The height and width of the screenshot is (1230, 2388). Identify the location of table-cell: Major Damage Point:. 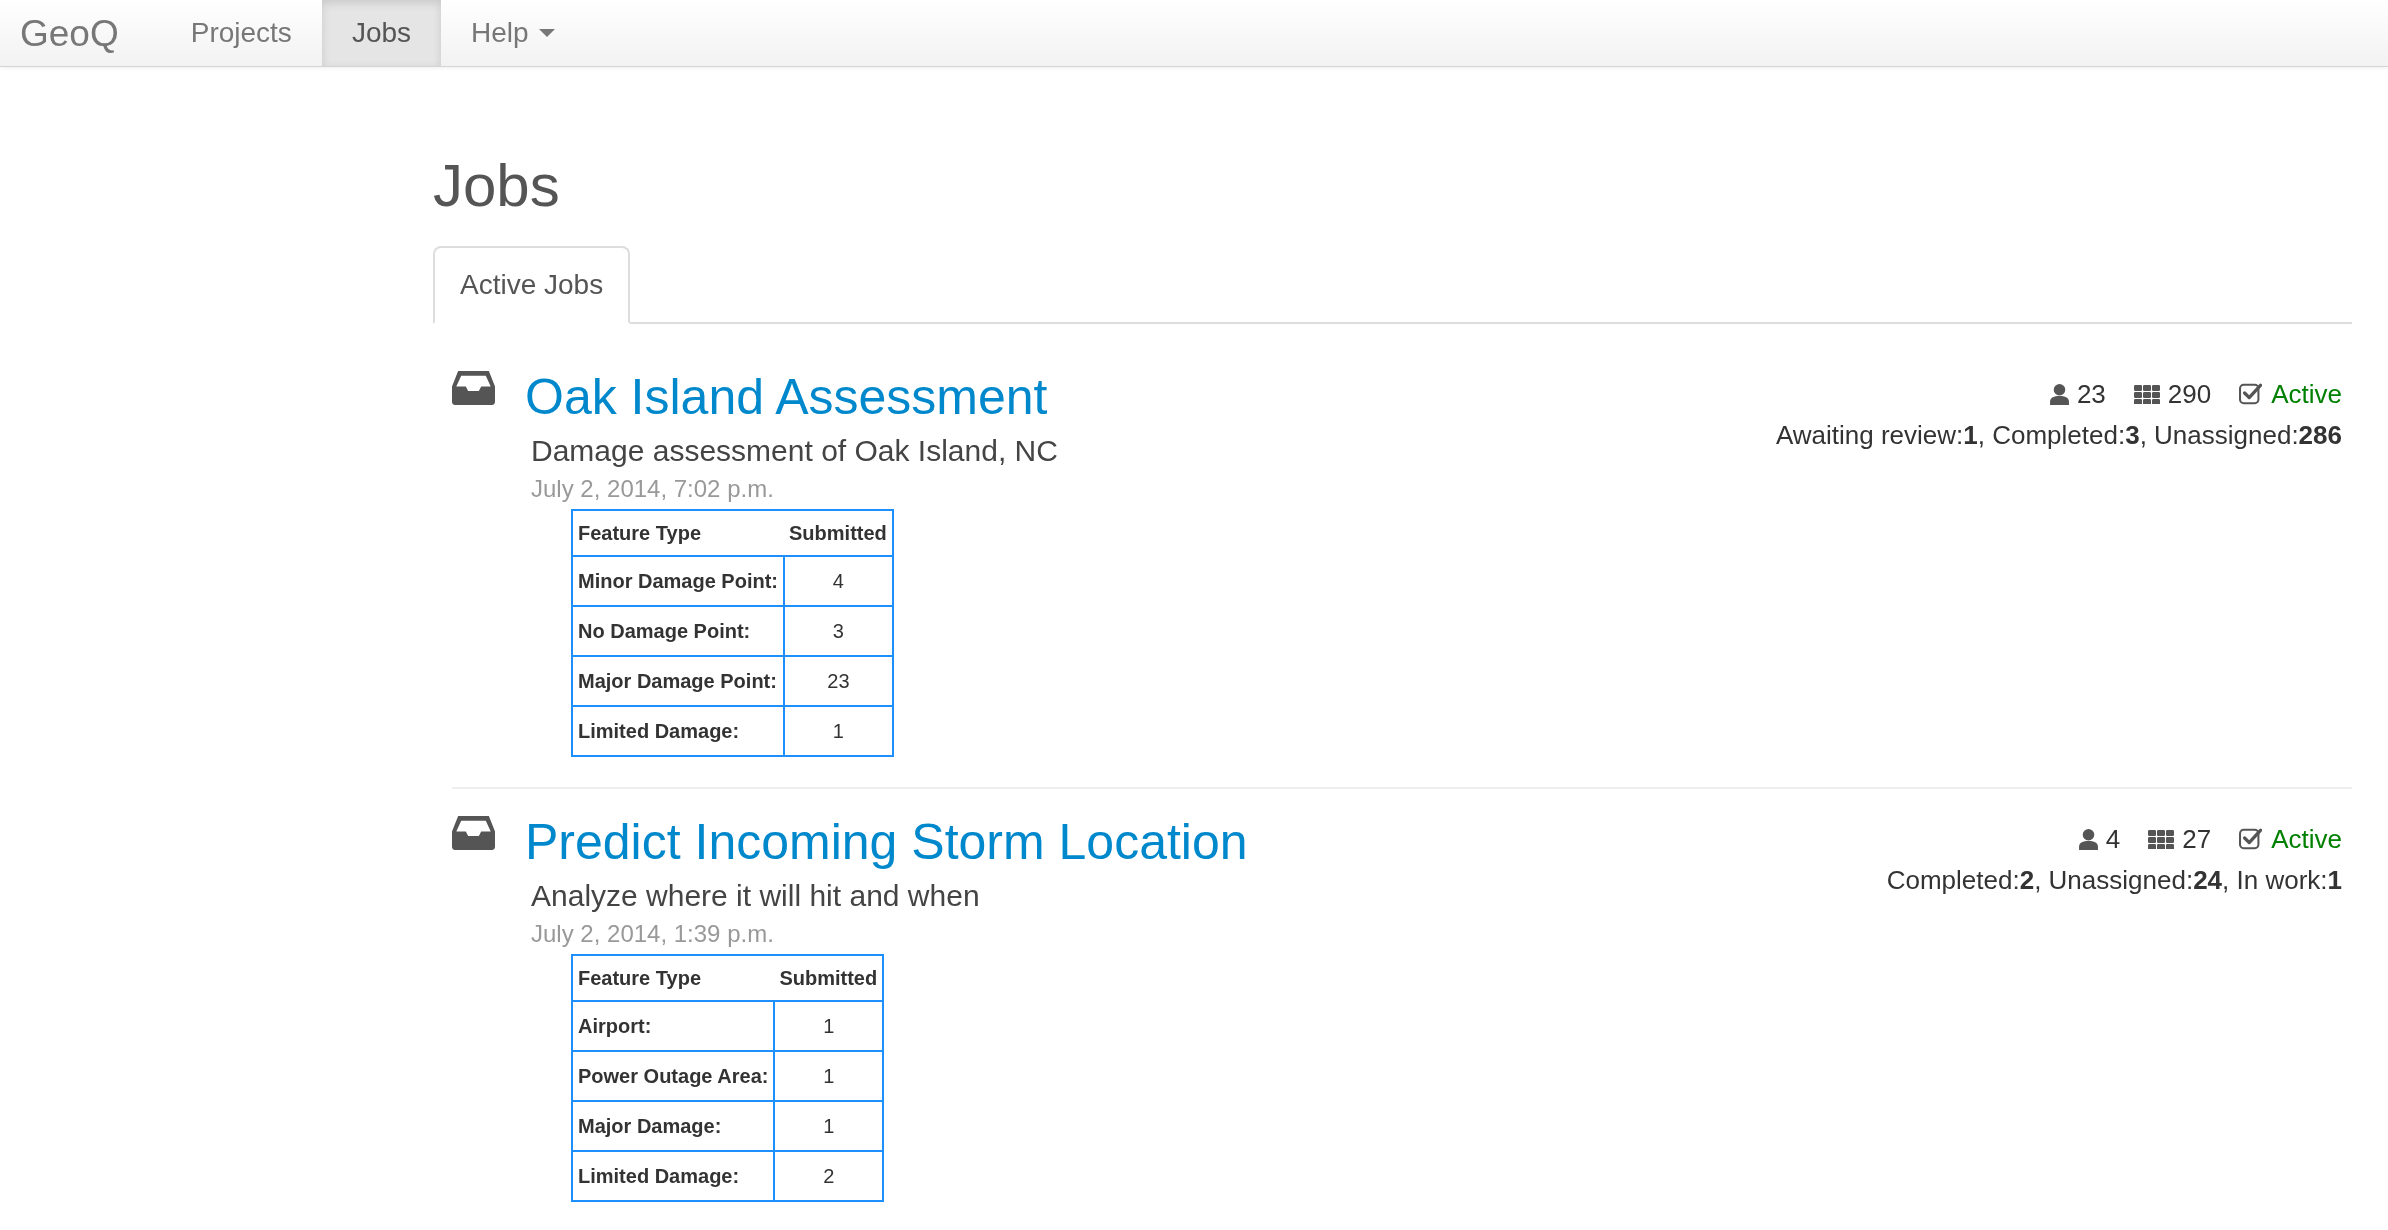
(678, 681).